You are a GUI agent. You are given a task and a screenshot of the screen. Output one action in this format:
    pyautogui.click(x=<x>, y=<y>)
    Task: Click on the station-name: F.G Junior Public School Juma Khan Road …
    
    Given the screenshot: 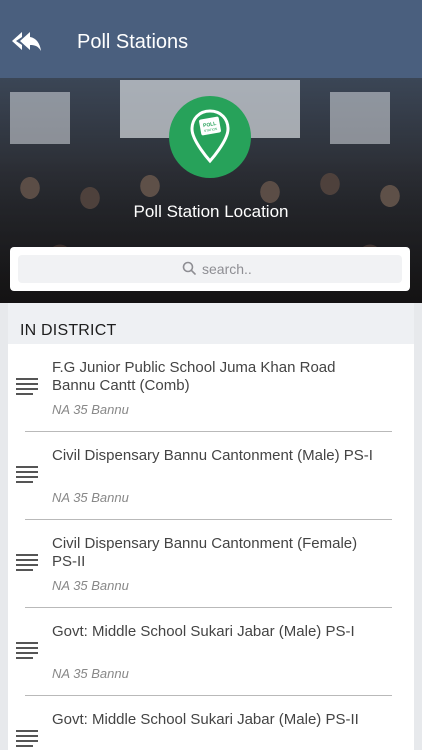 What is the action you would take?
    pyautogui.click(x=194, y=376)
    